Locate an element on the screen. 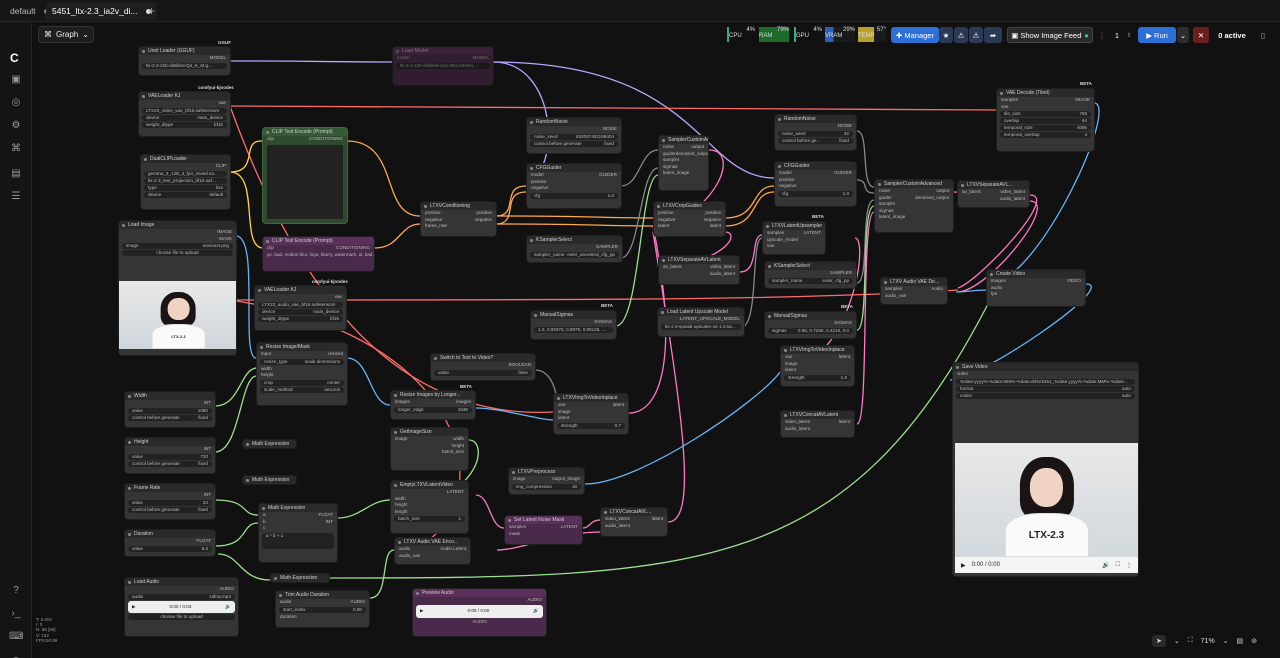 This screenshot has width=1280, height=658. node-output: GUIDER is located at coordinates (608, 175).